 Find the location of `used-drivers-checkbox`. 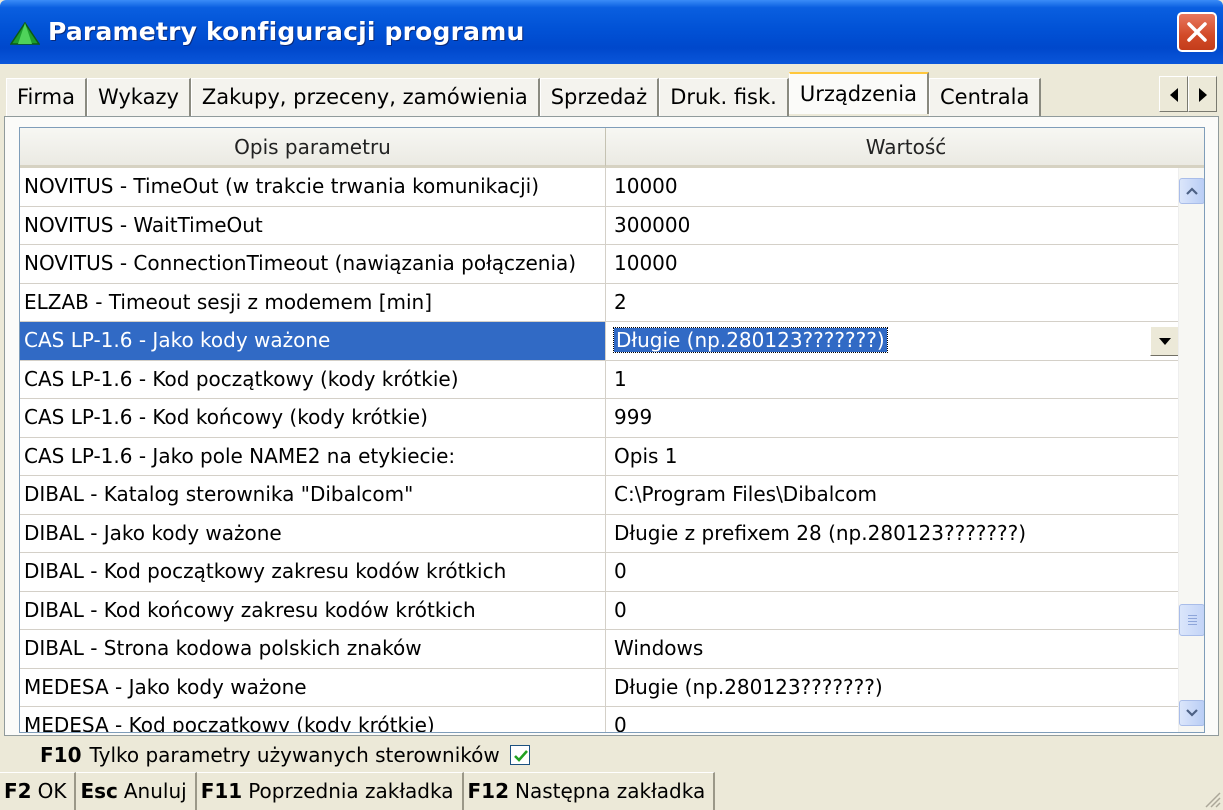

used-drivers-checkbox is located at coordinates (519, 755).